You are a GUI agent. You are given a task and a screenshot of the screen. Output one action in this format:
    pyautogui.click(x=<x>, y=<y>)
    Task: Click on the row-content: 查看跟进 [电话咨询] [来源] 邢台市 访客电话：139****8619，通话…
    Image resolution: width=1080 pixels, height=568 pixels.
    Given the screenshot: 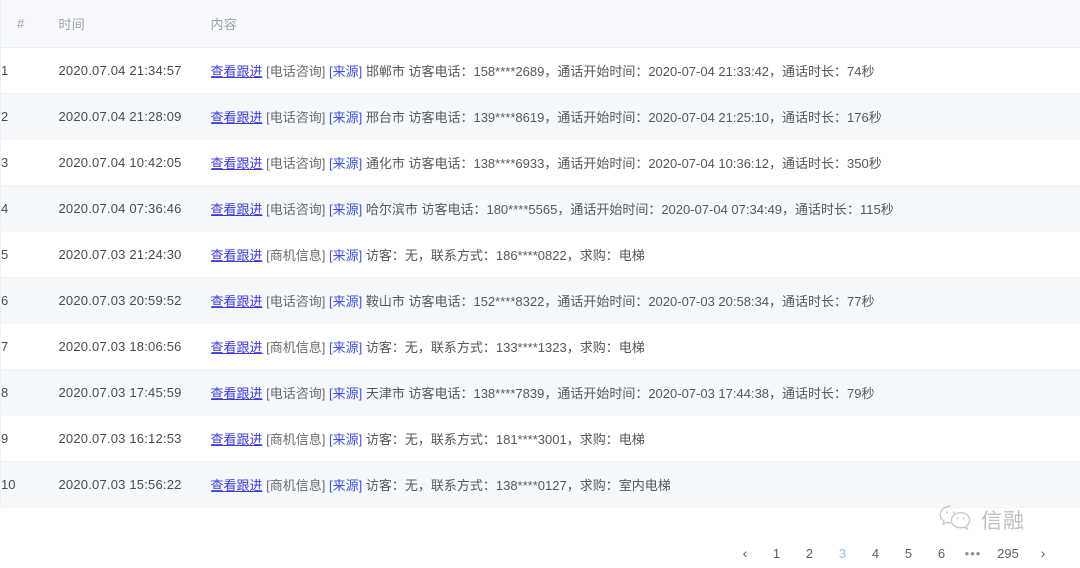 What is the action you would take?
    pyautogui.click(x=645, y=116)
    